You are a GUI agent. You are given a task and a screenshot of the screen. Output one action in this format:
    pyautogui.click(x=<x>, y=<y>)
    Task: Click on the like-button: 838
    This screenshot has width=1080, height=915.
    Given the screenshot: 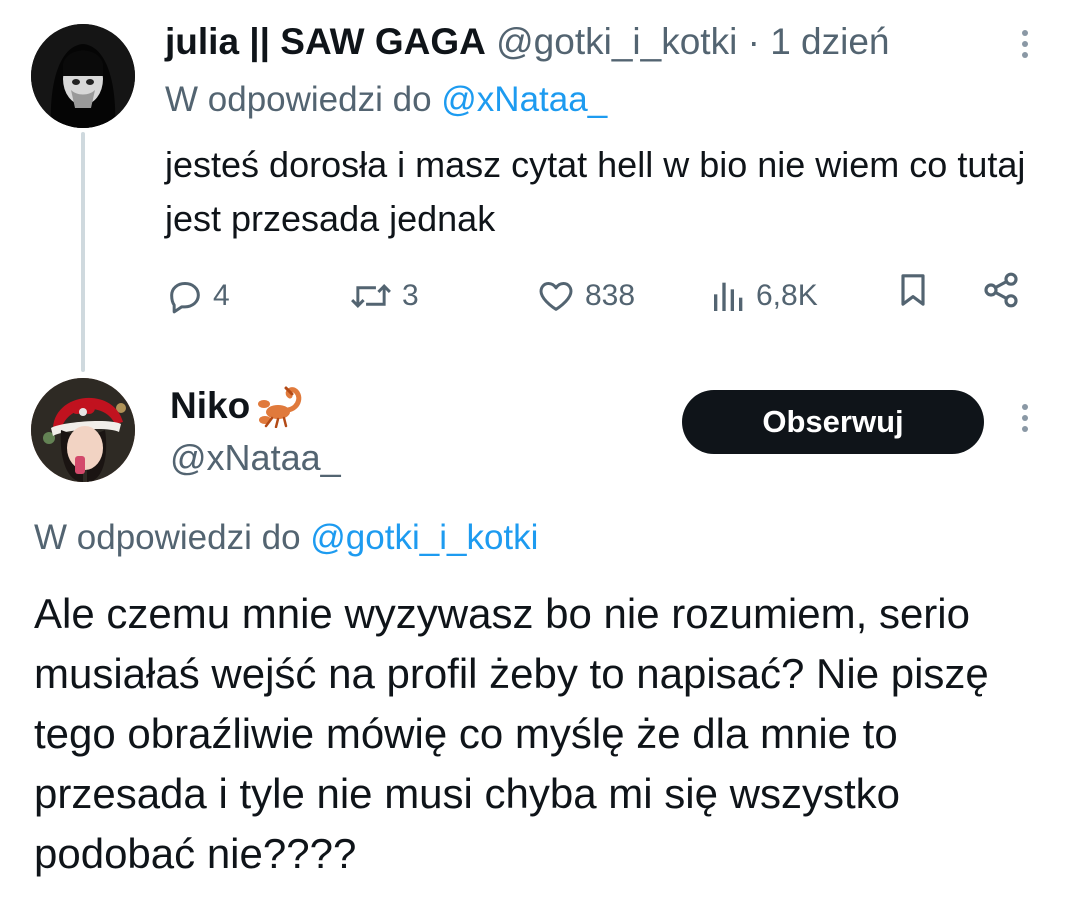 What is the action you would take?
    pyautogui.click(x=585, y=296)
    